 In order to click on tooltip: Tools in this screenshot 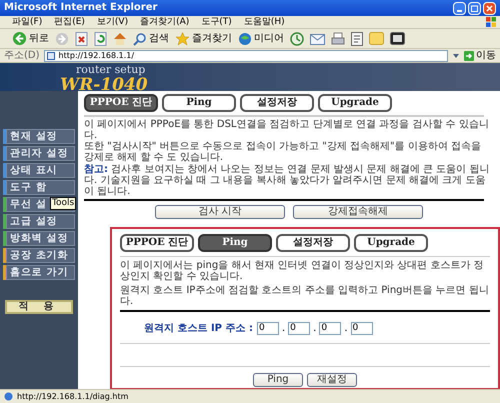, I will do `click(63, 203)`.